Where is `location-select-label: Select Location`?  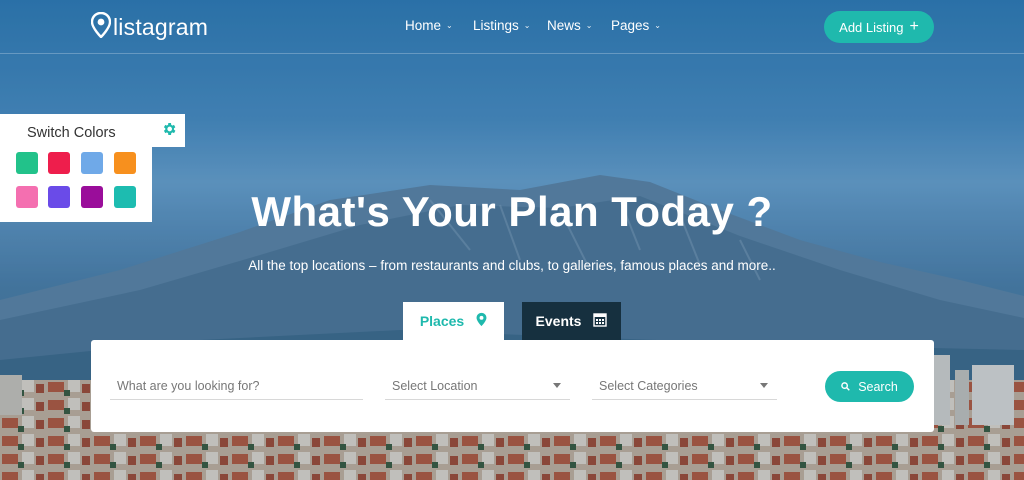 location-select-label: Select Location is located at coordinates (435, 385).